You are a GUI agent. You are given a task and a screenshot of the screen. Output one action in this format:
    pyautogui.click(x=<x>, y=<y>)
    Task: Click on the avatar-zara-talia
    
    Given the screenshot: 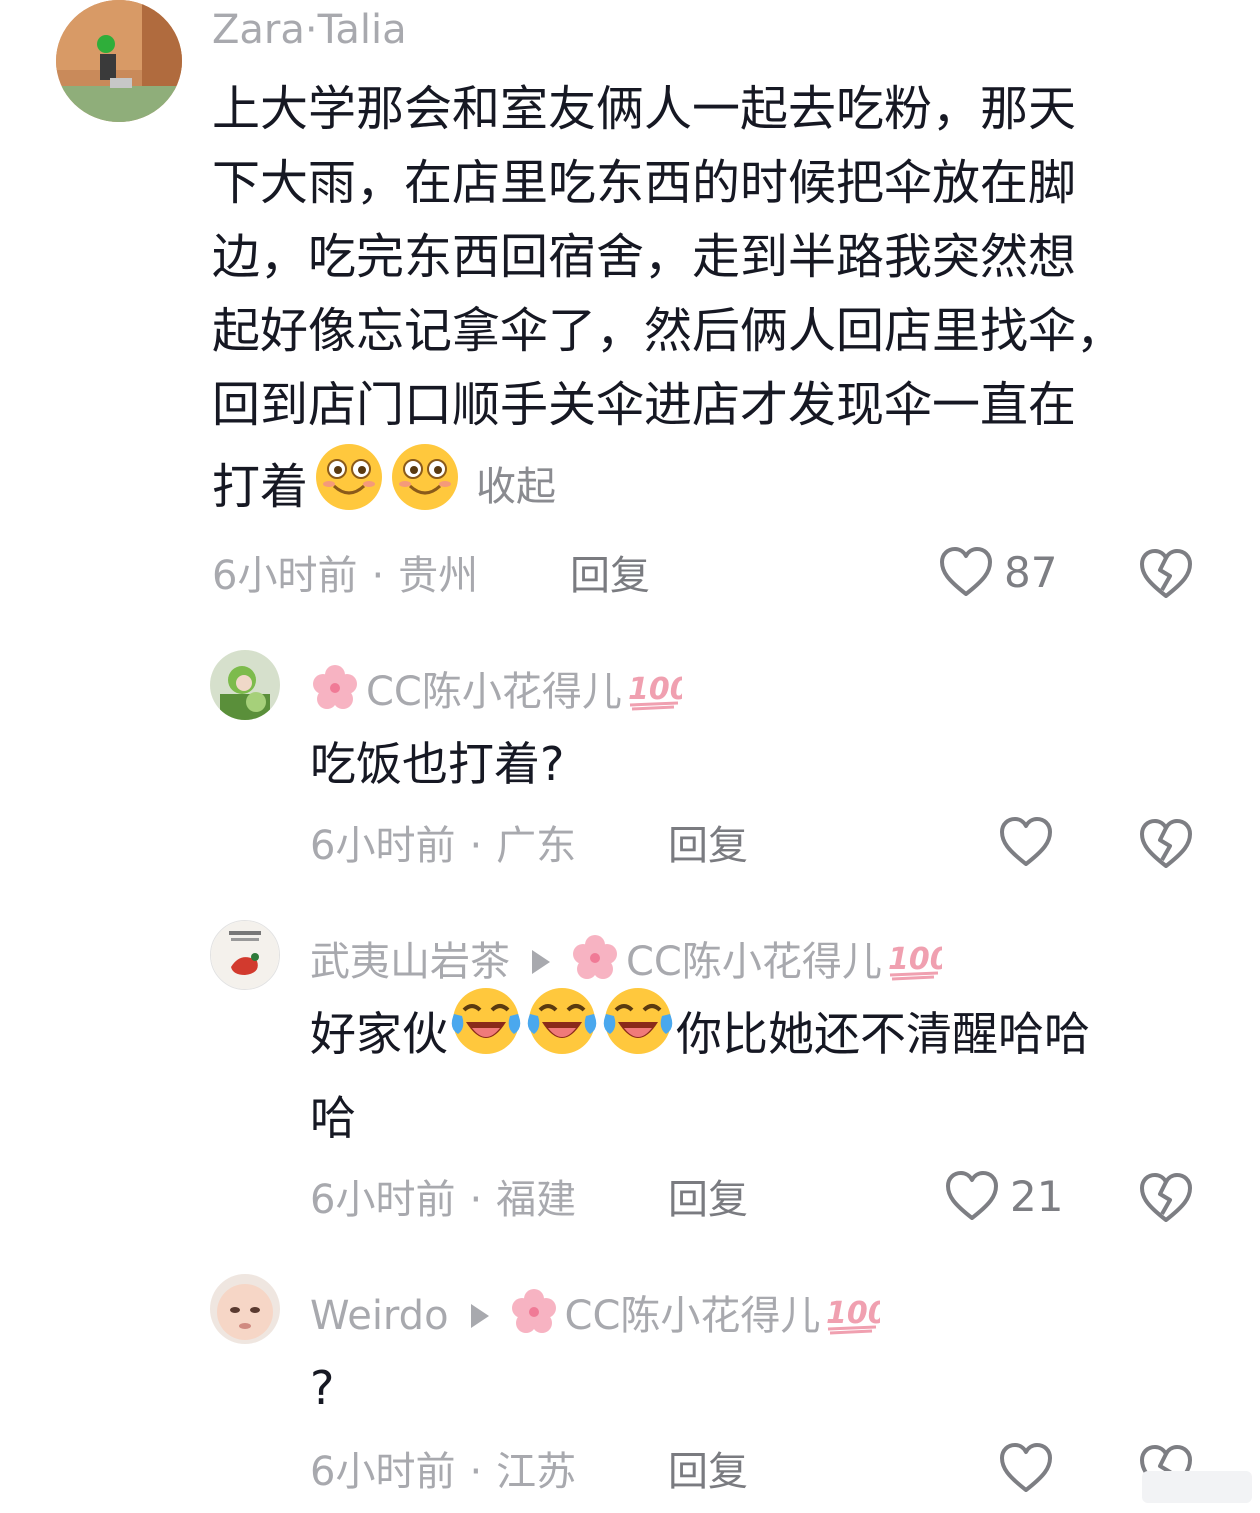 What is the action you would take?
    pyautogui.click(x=119, y=61)
    